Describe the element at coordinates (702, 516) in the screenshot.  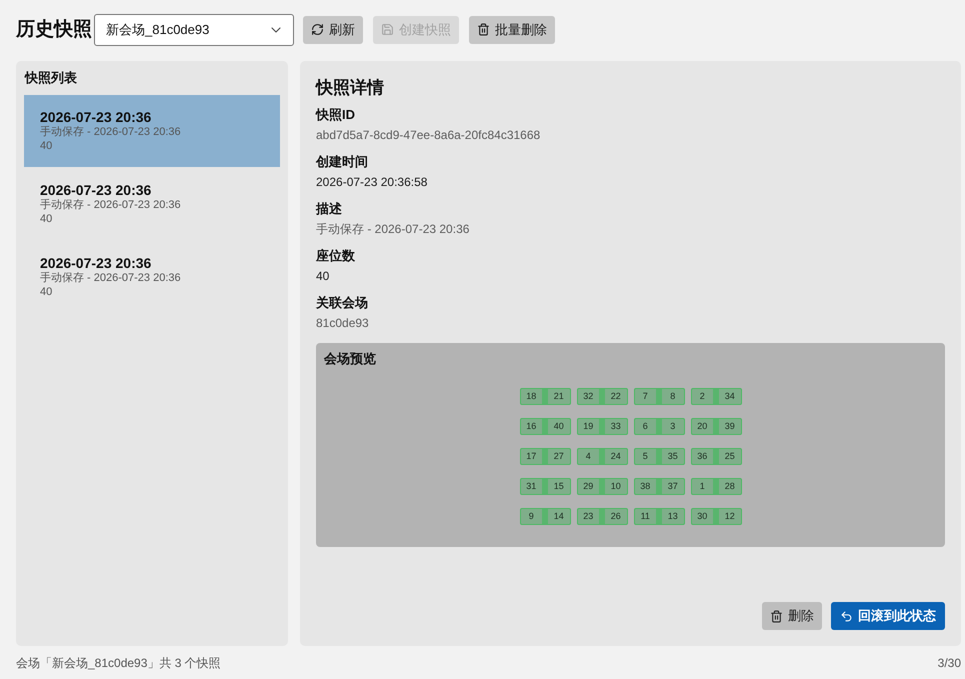
I see `seat: 30` at that location.